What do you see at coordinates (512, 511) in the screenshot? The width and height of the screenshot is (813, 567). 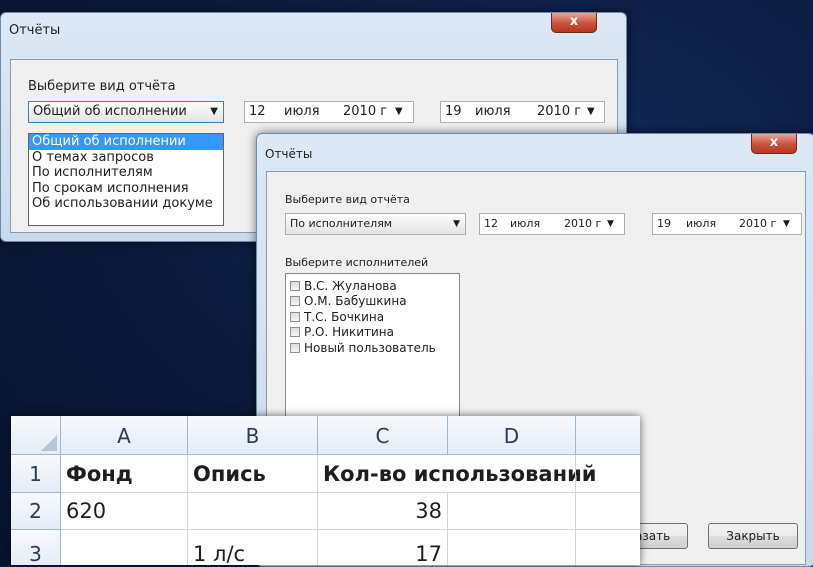 I see `cell-D2` at bounding box center [512, 511].